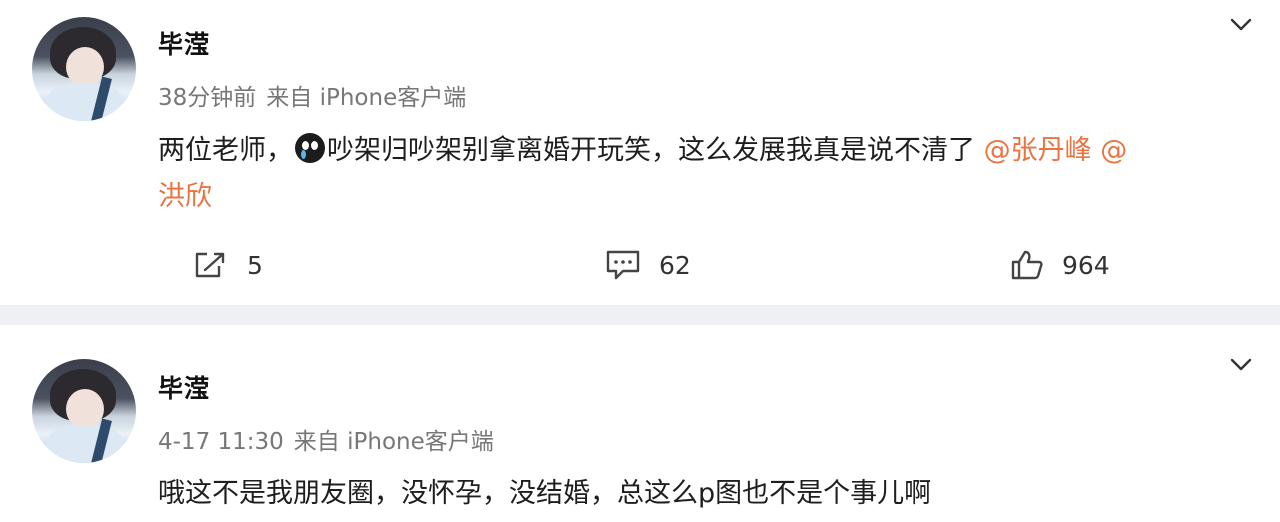 The image size is (1280, 522). I want to click on action-bar: 5 62 964, so click(640, 265).